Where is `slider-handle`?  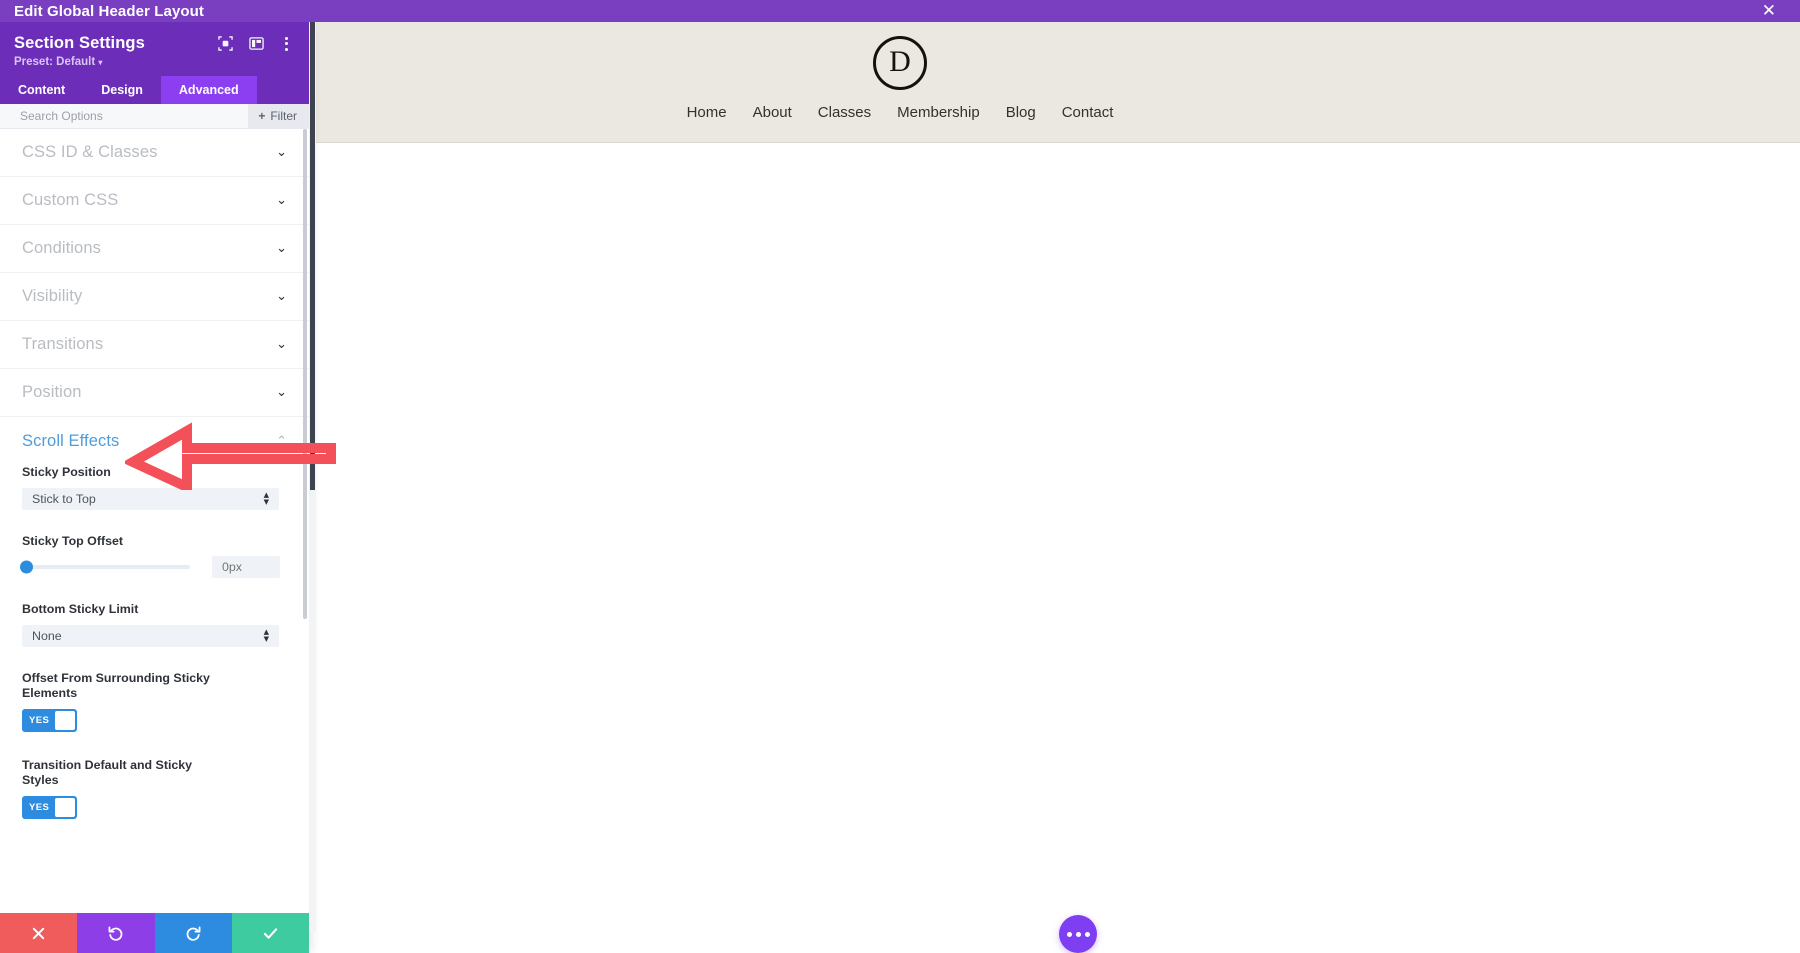
slider-handle is located at coordinates (26, 567).